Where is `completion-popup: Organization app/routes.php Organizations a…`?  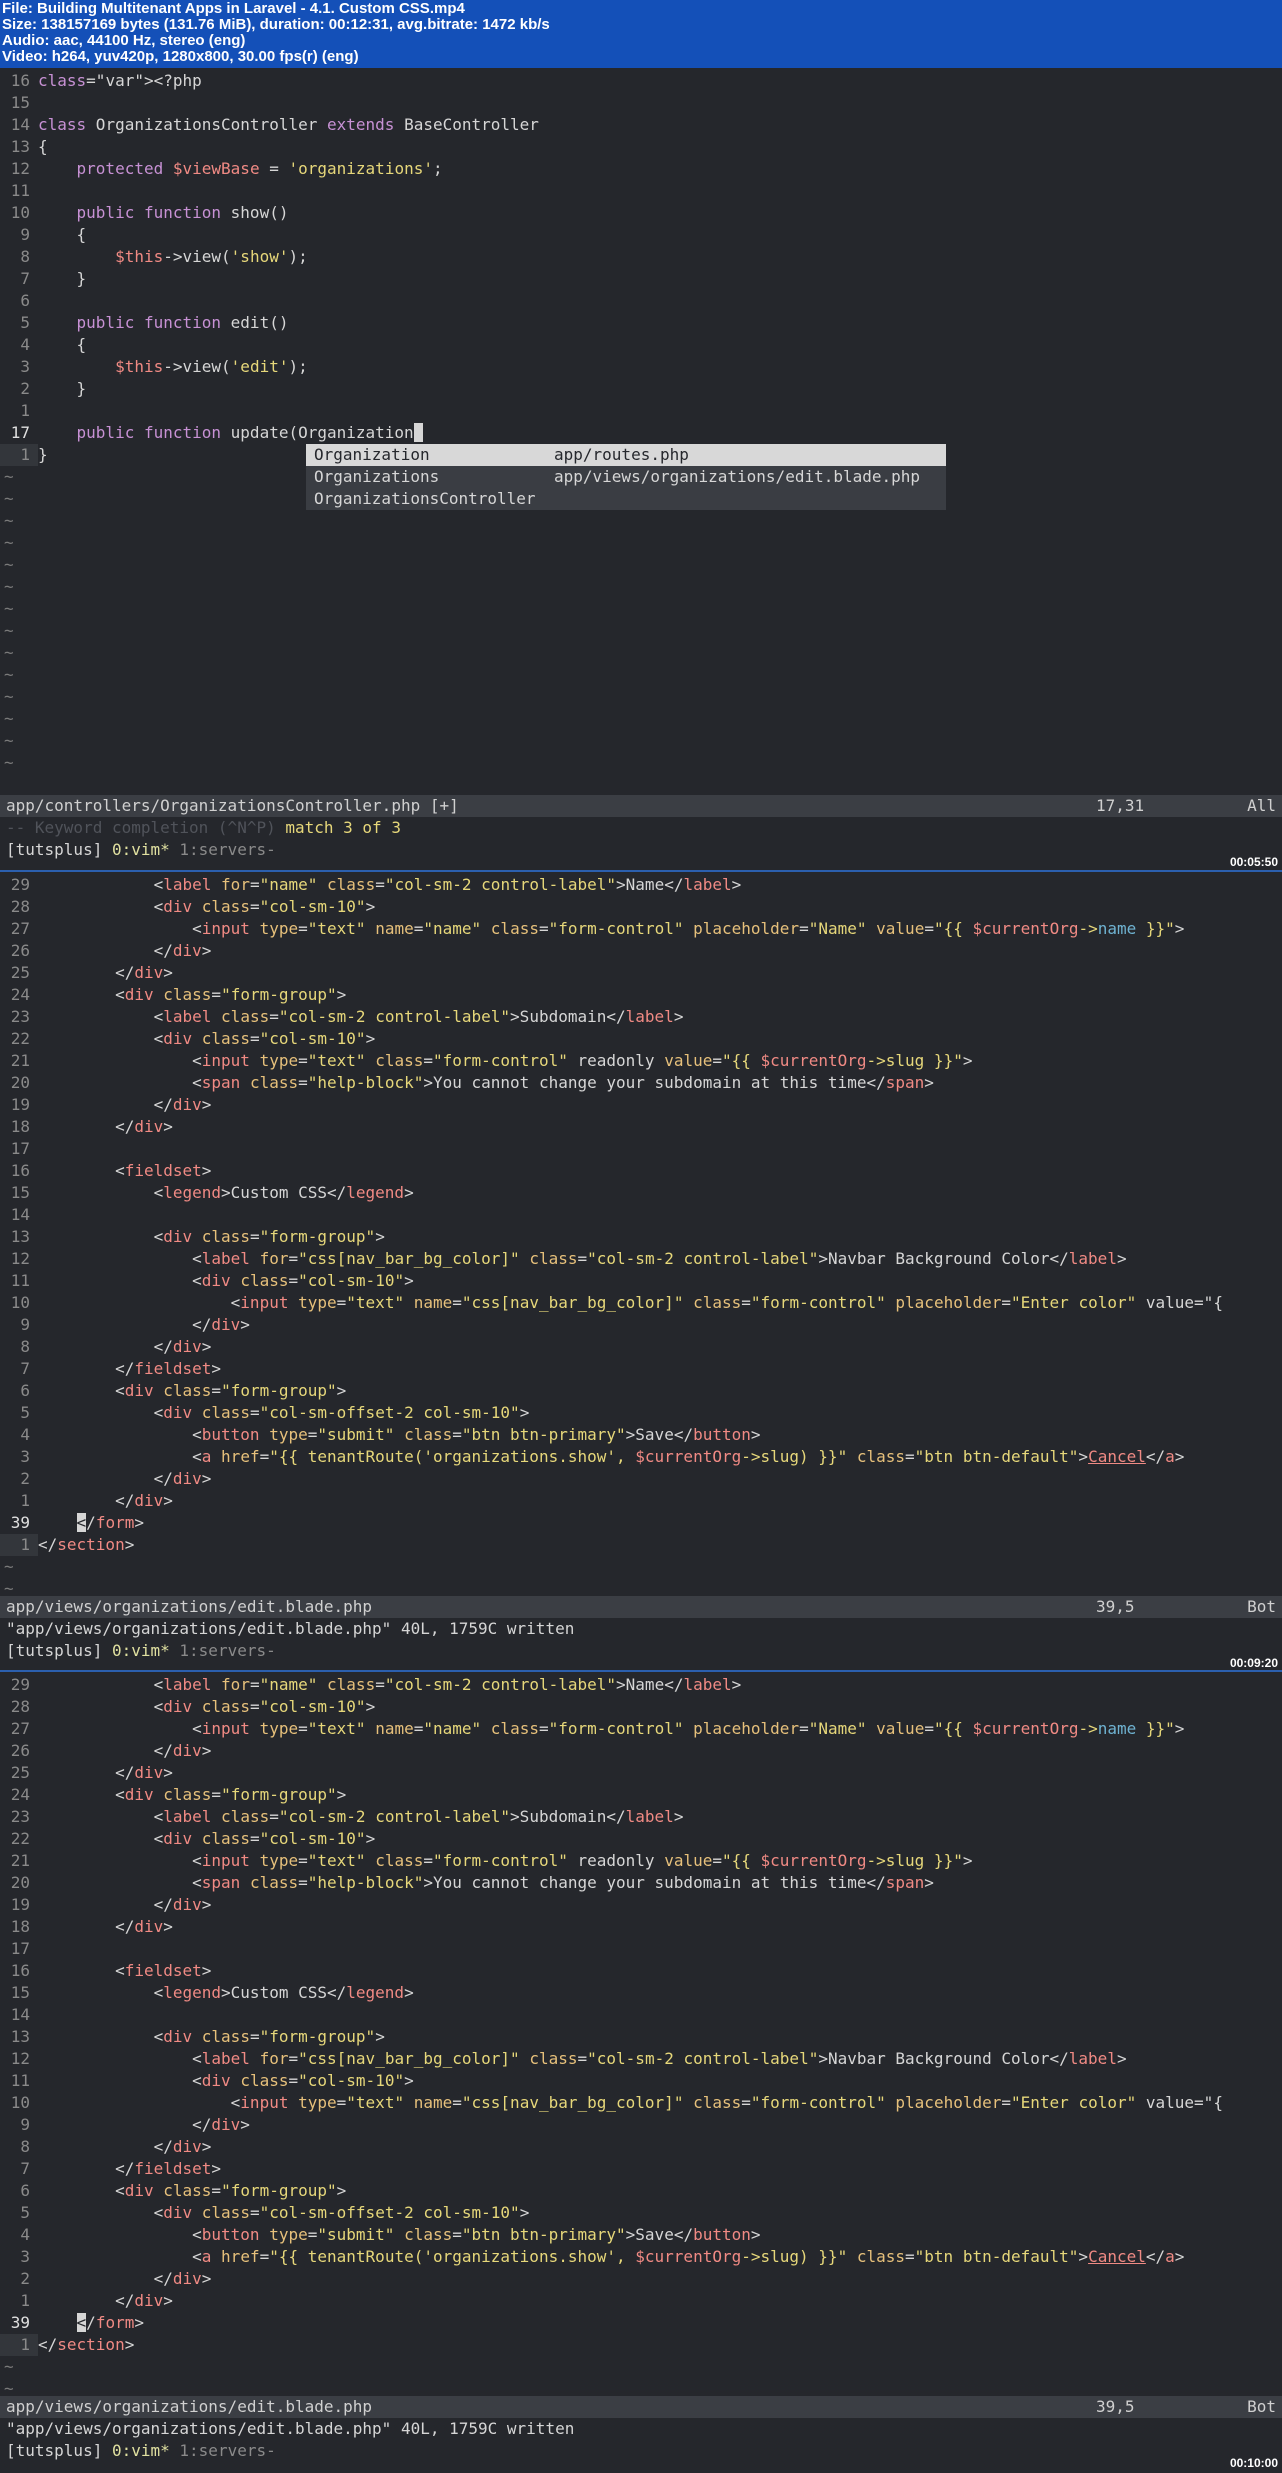 completion-popup: Organization app/routes.php Organizations a… is located at coordinates (626, 477).